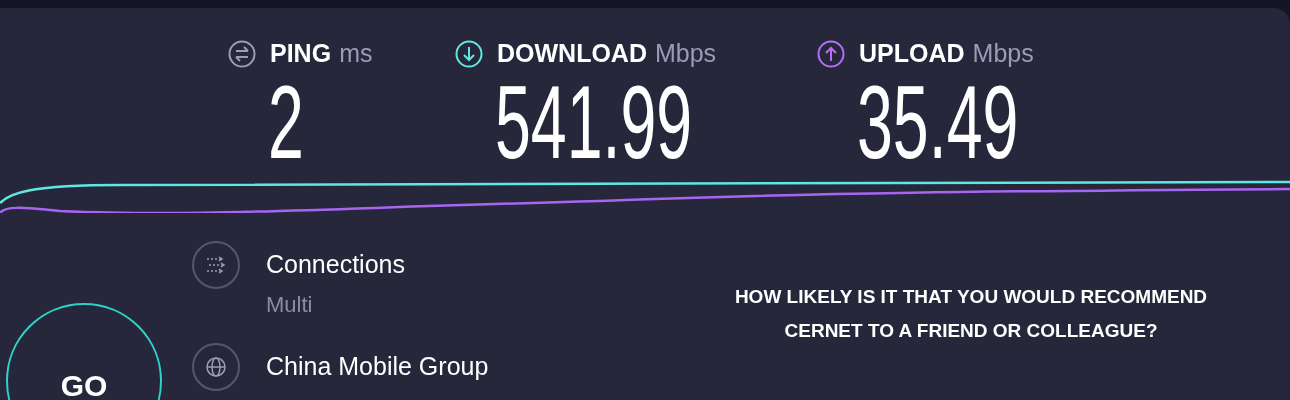  What do you see at coordinates (938, 121) in the screenshot?
I see `metric-value: 35.49` at bounding box center [938, 121].